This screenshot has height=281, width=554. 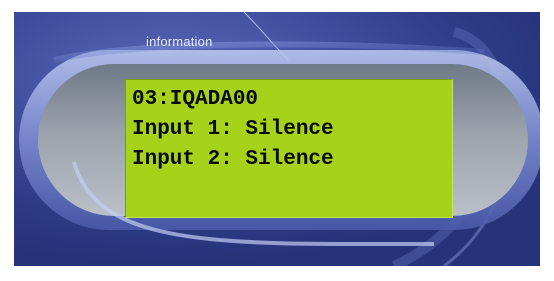 I want to click on lcd-line-input-2-status: Input 2: Silence, so click(x=233, y=159).